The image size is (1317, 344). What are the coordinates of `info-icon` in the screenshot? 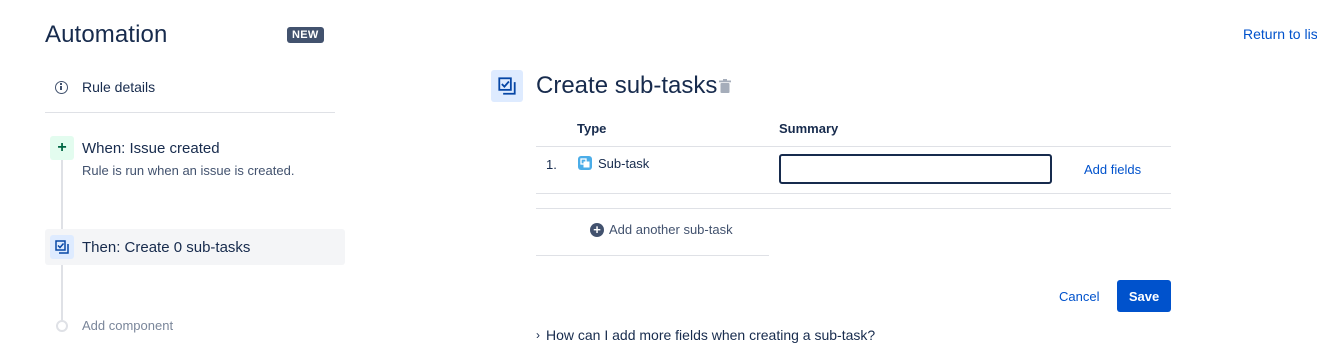 It's located at (61, 87).